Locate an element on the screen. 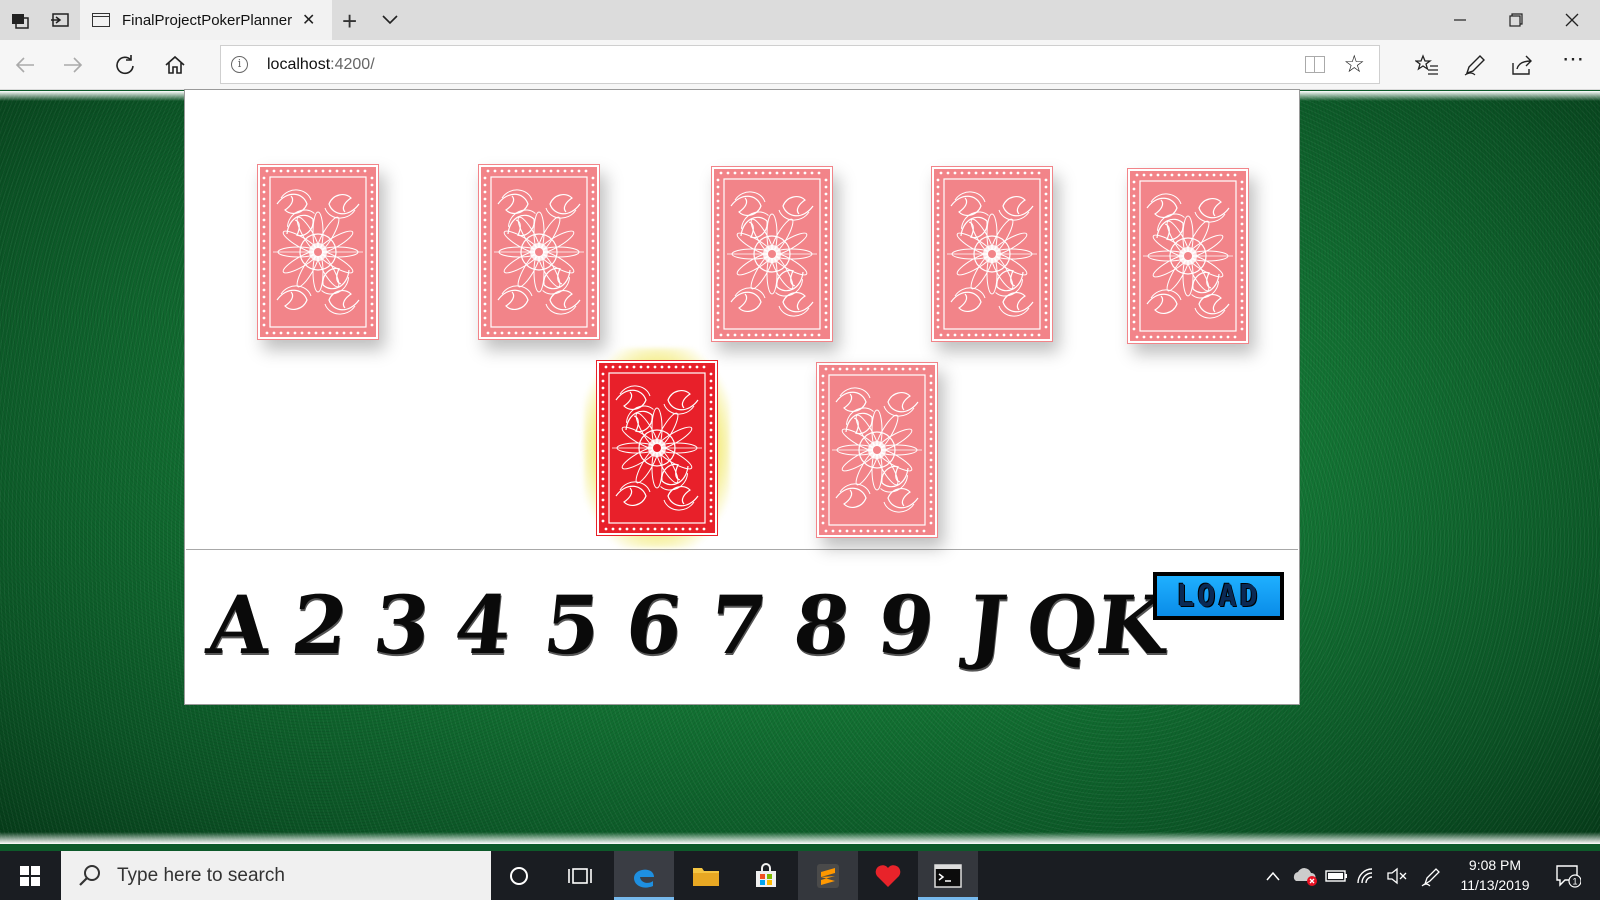 Image resolution: width=1600 pixels, height=900 pixels. windows-start-icon is located at coordinates (30, 875).